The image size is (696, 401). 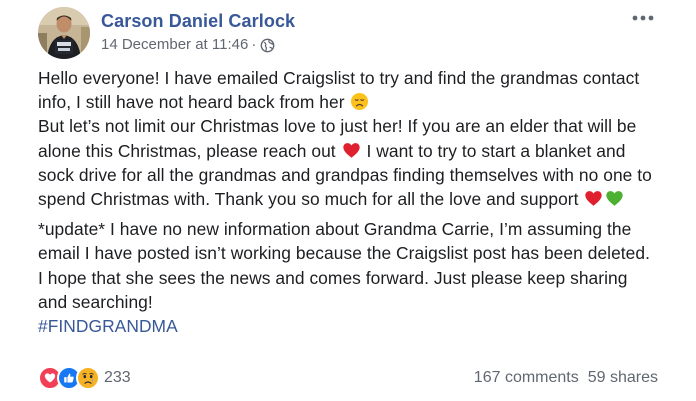 What do you see at coordinates (348, 378) in the screenshot?
I see `post-footer: 233 167 comments 59 shares` at bounding box center [348, 378].